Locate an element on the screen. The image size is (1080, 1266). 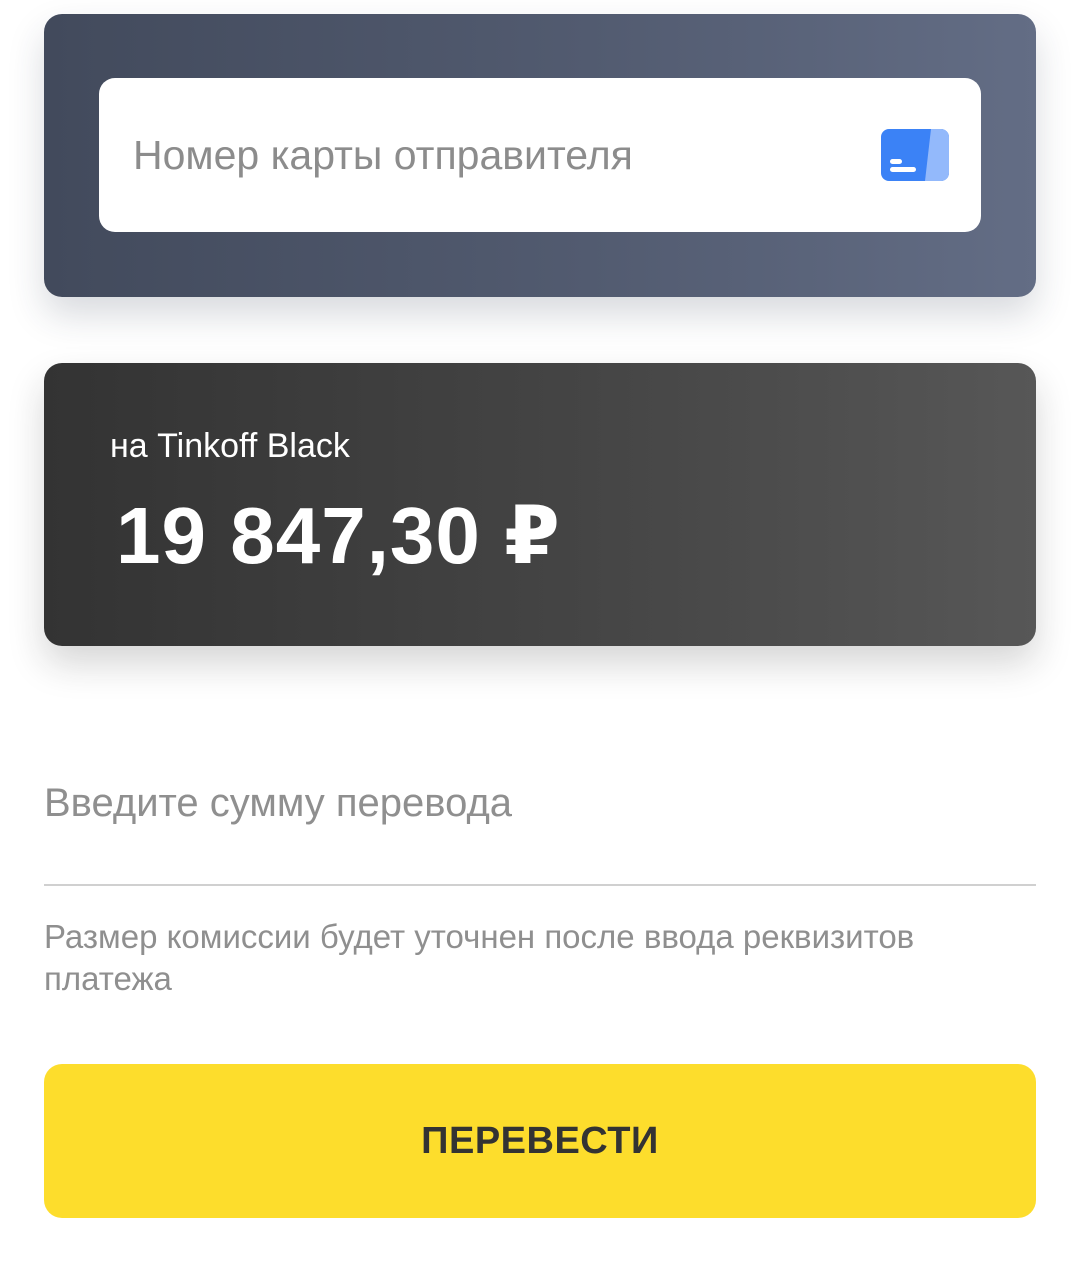
sender-card-field is located at coordinates (540, 155).